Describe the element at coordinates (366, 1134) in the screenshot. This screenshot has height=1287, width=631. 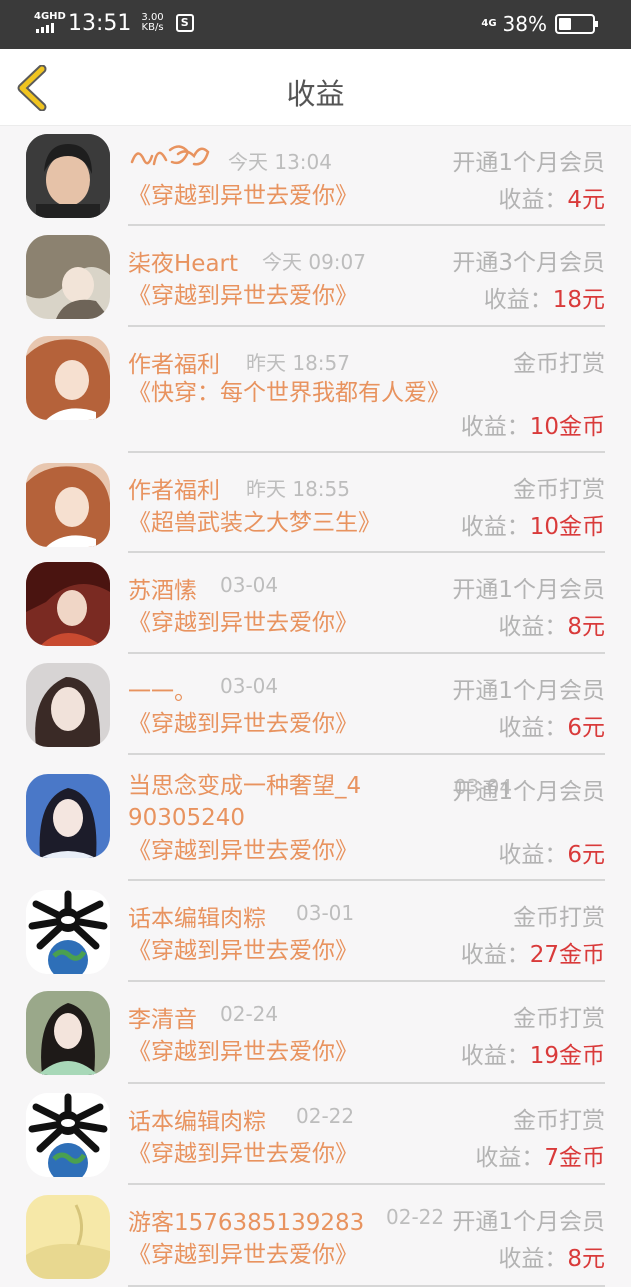
I see `record-content: 话本编辑肉粽 02-22 金币打赏 《穿越到异世去爱你》 收益：7金币` at that location.